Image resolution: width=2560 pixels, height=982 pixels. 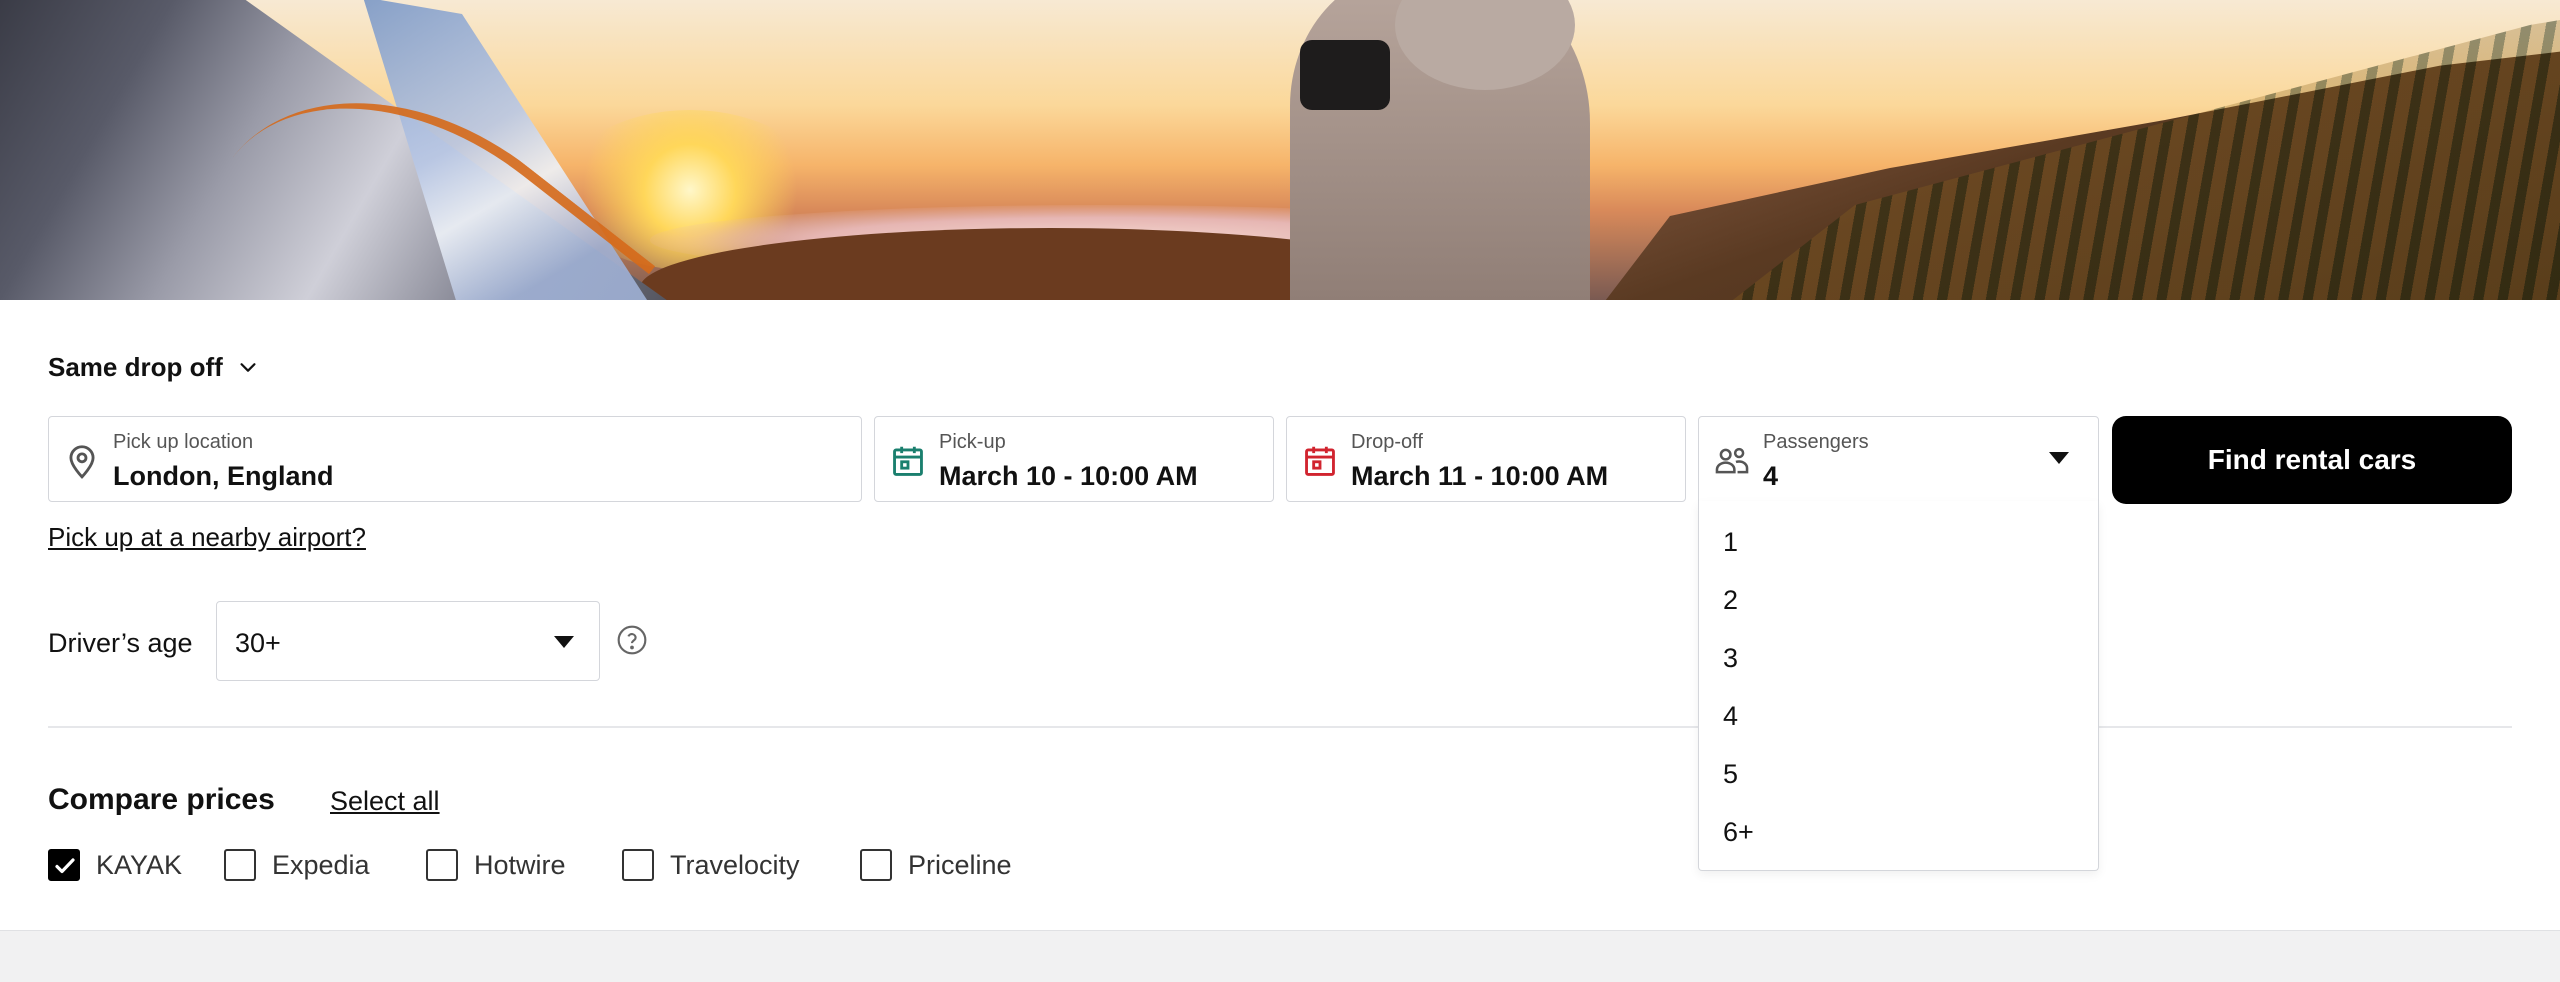 I want to click on provider-checkbox-priceline: Priceline, so click(x=936, y=865).